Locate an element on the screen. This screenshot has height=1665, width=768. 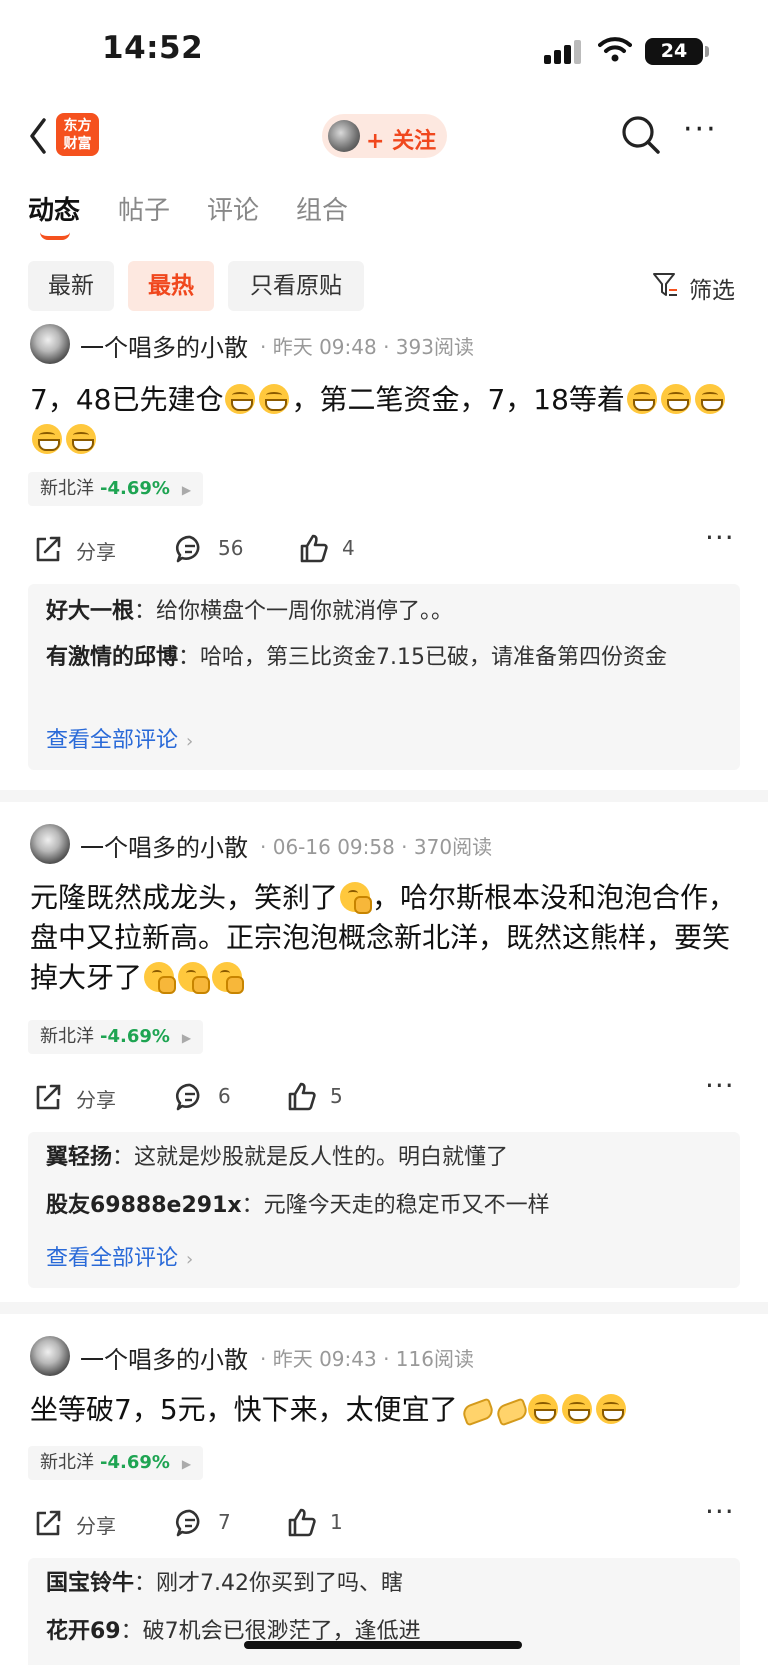
post-actions: 分享 7 1 ··· is located at coordinates (384, 1520).